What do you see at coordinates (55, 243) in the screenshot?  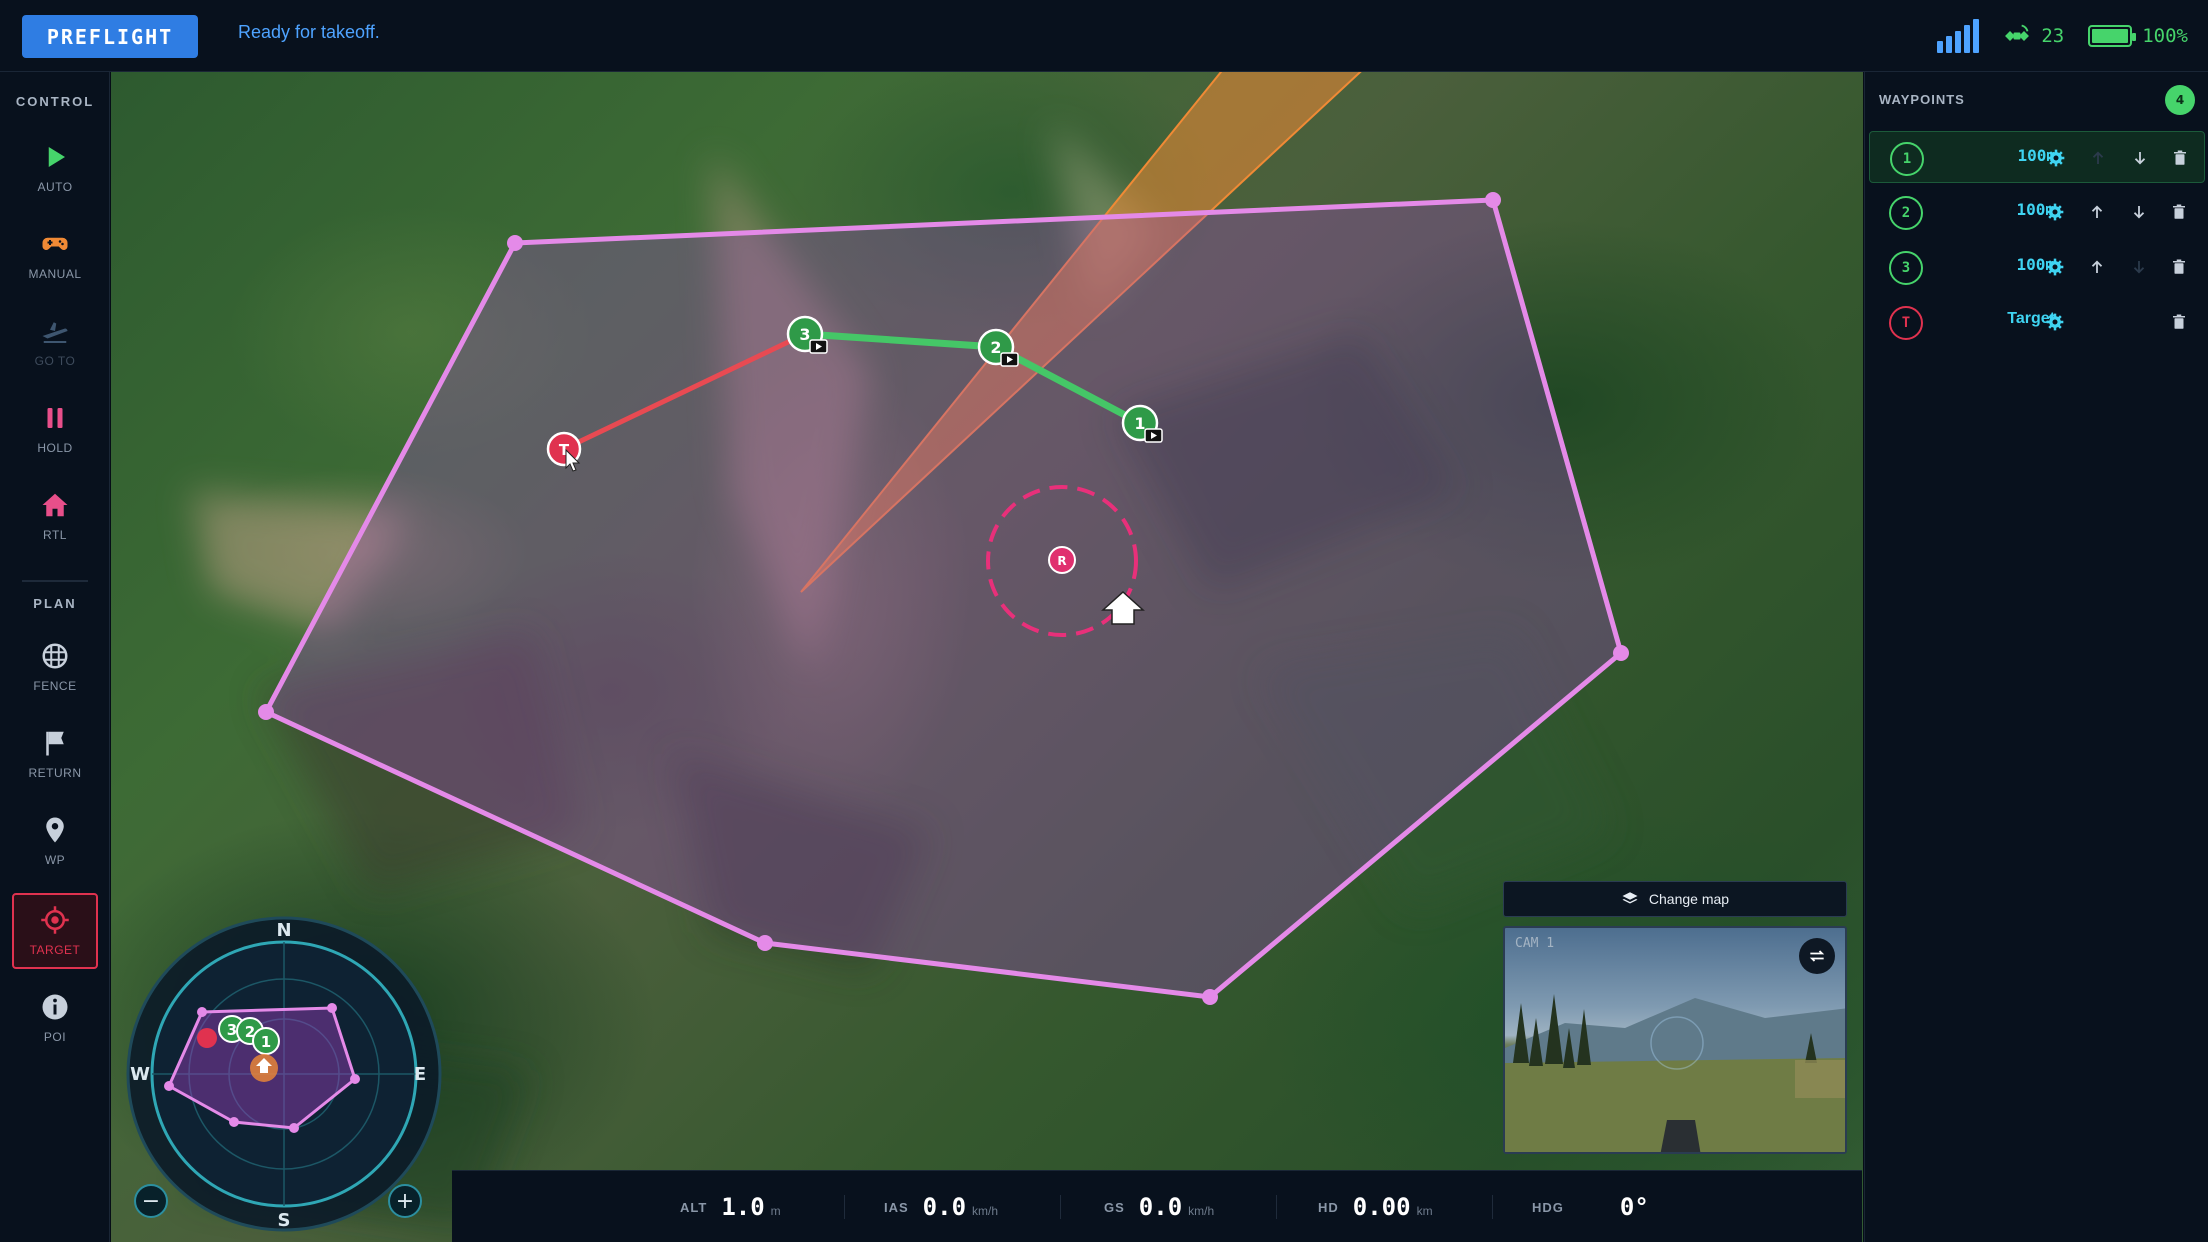 I see `gamepad-icon` at bounding box center [55, 243].